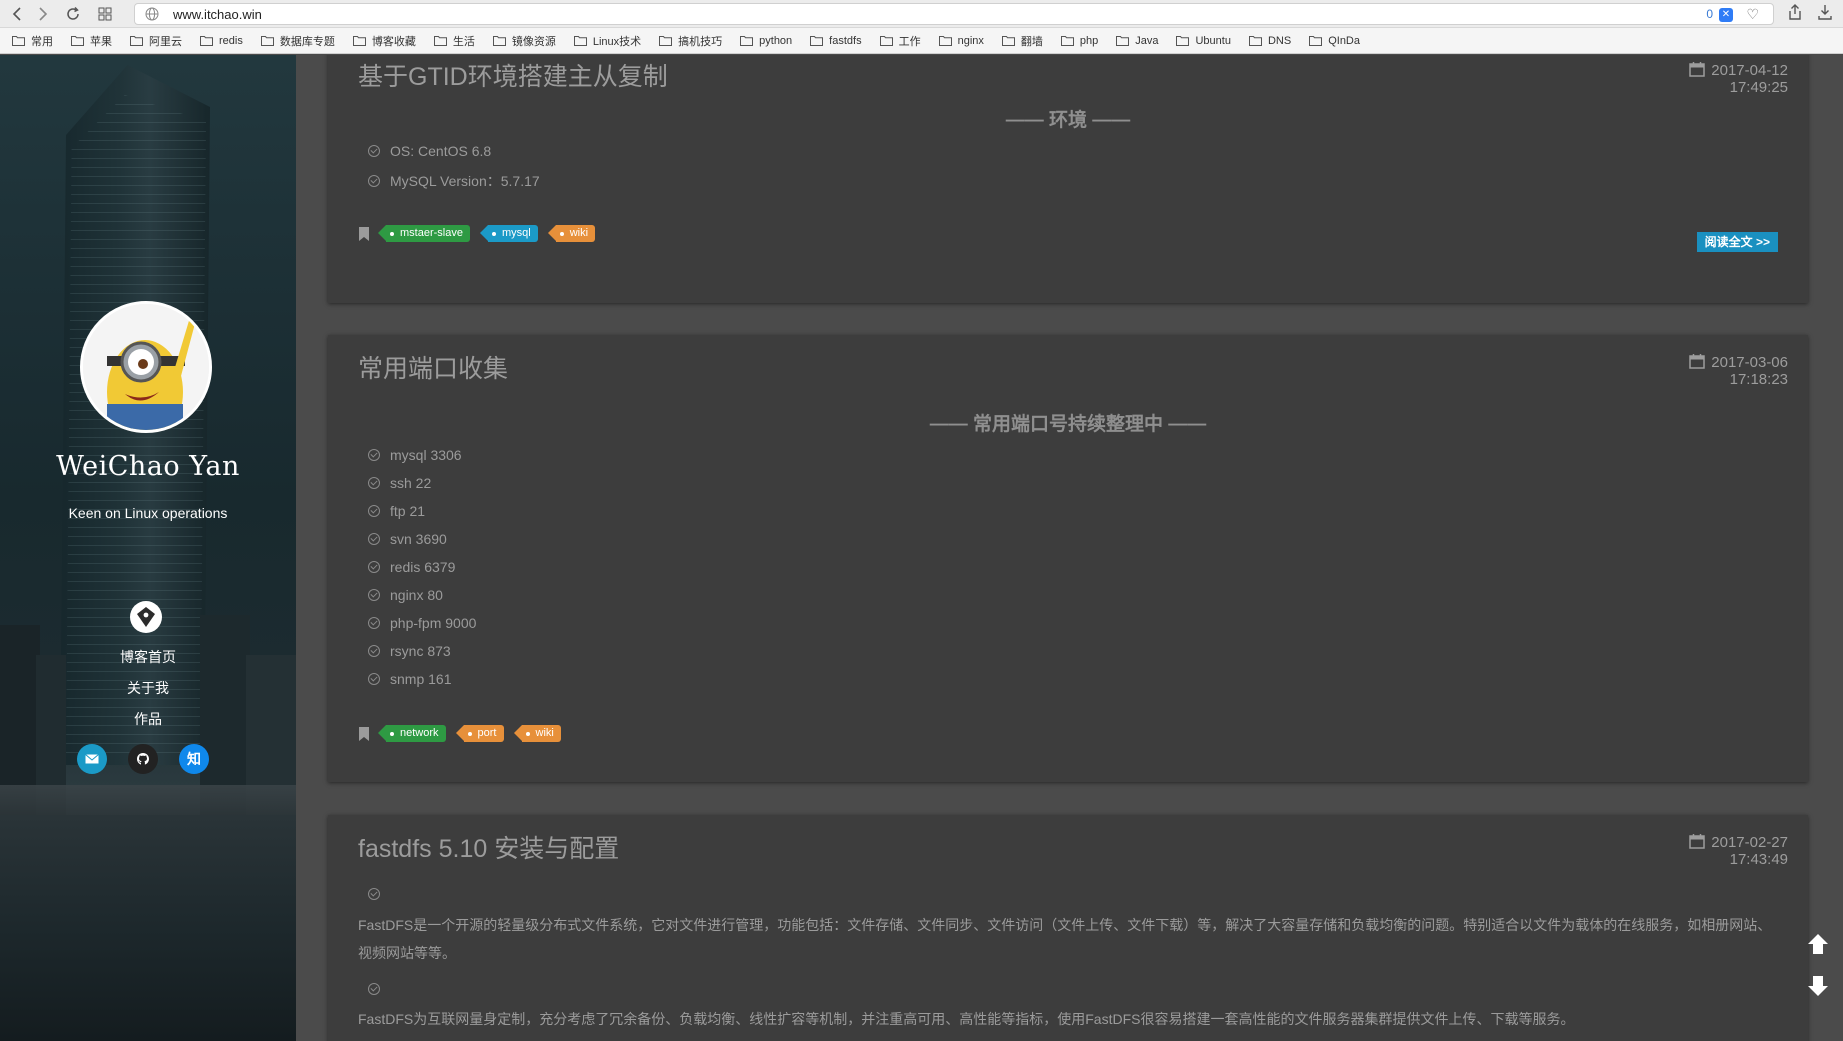  I want to click on background-water, so click(148, 928).